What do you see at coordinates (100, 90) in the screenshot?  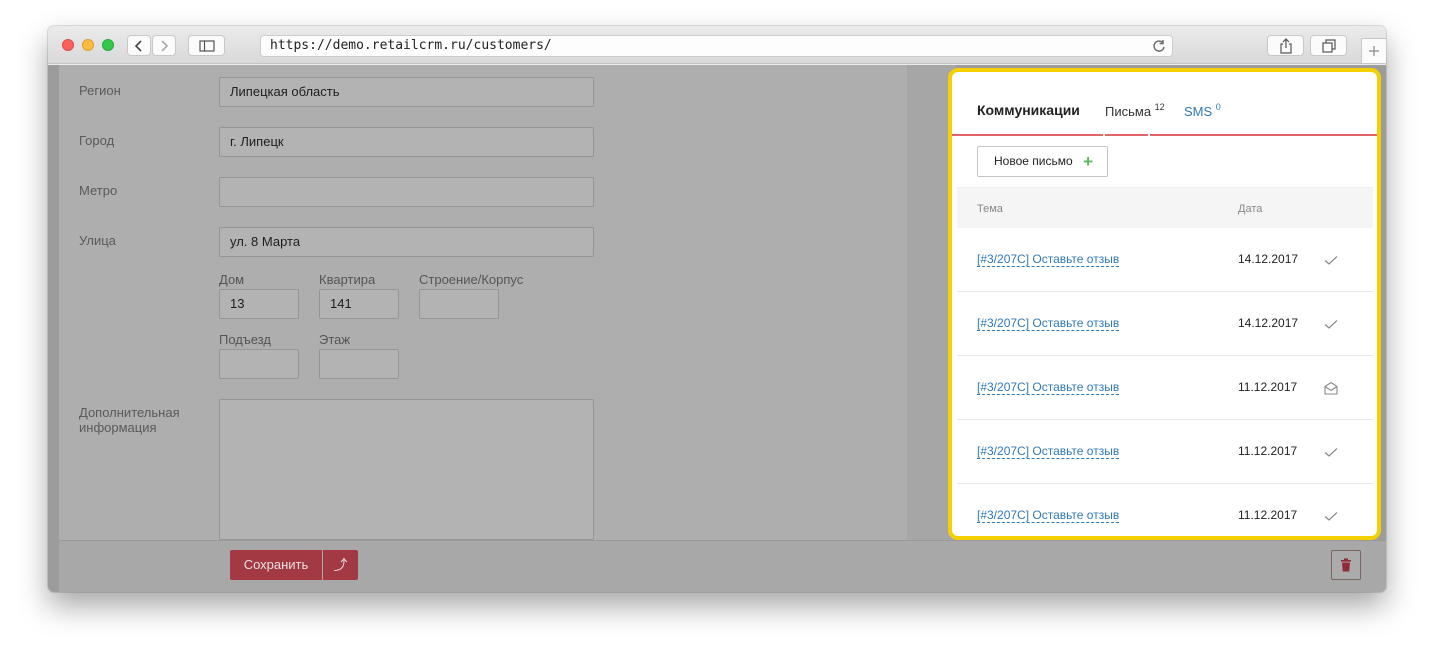 I see `region-label: Регион` at bounding box center [100, 90].